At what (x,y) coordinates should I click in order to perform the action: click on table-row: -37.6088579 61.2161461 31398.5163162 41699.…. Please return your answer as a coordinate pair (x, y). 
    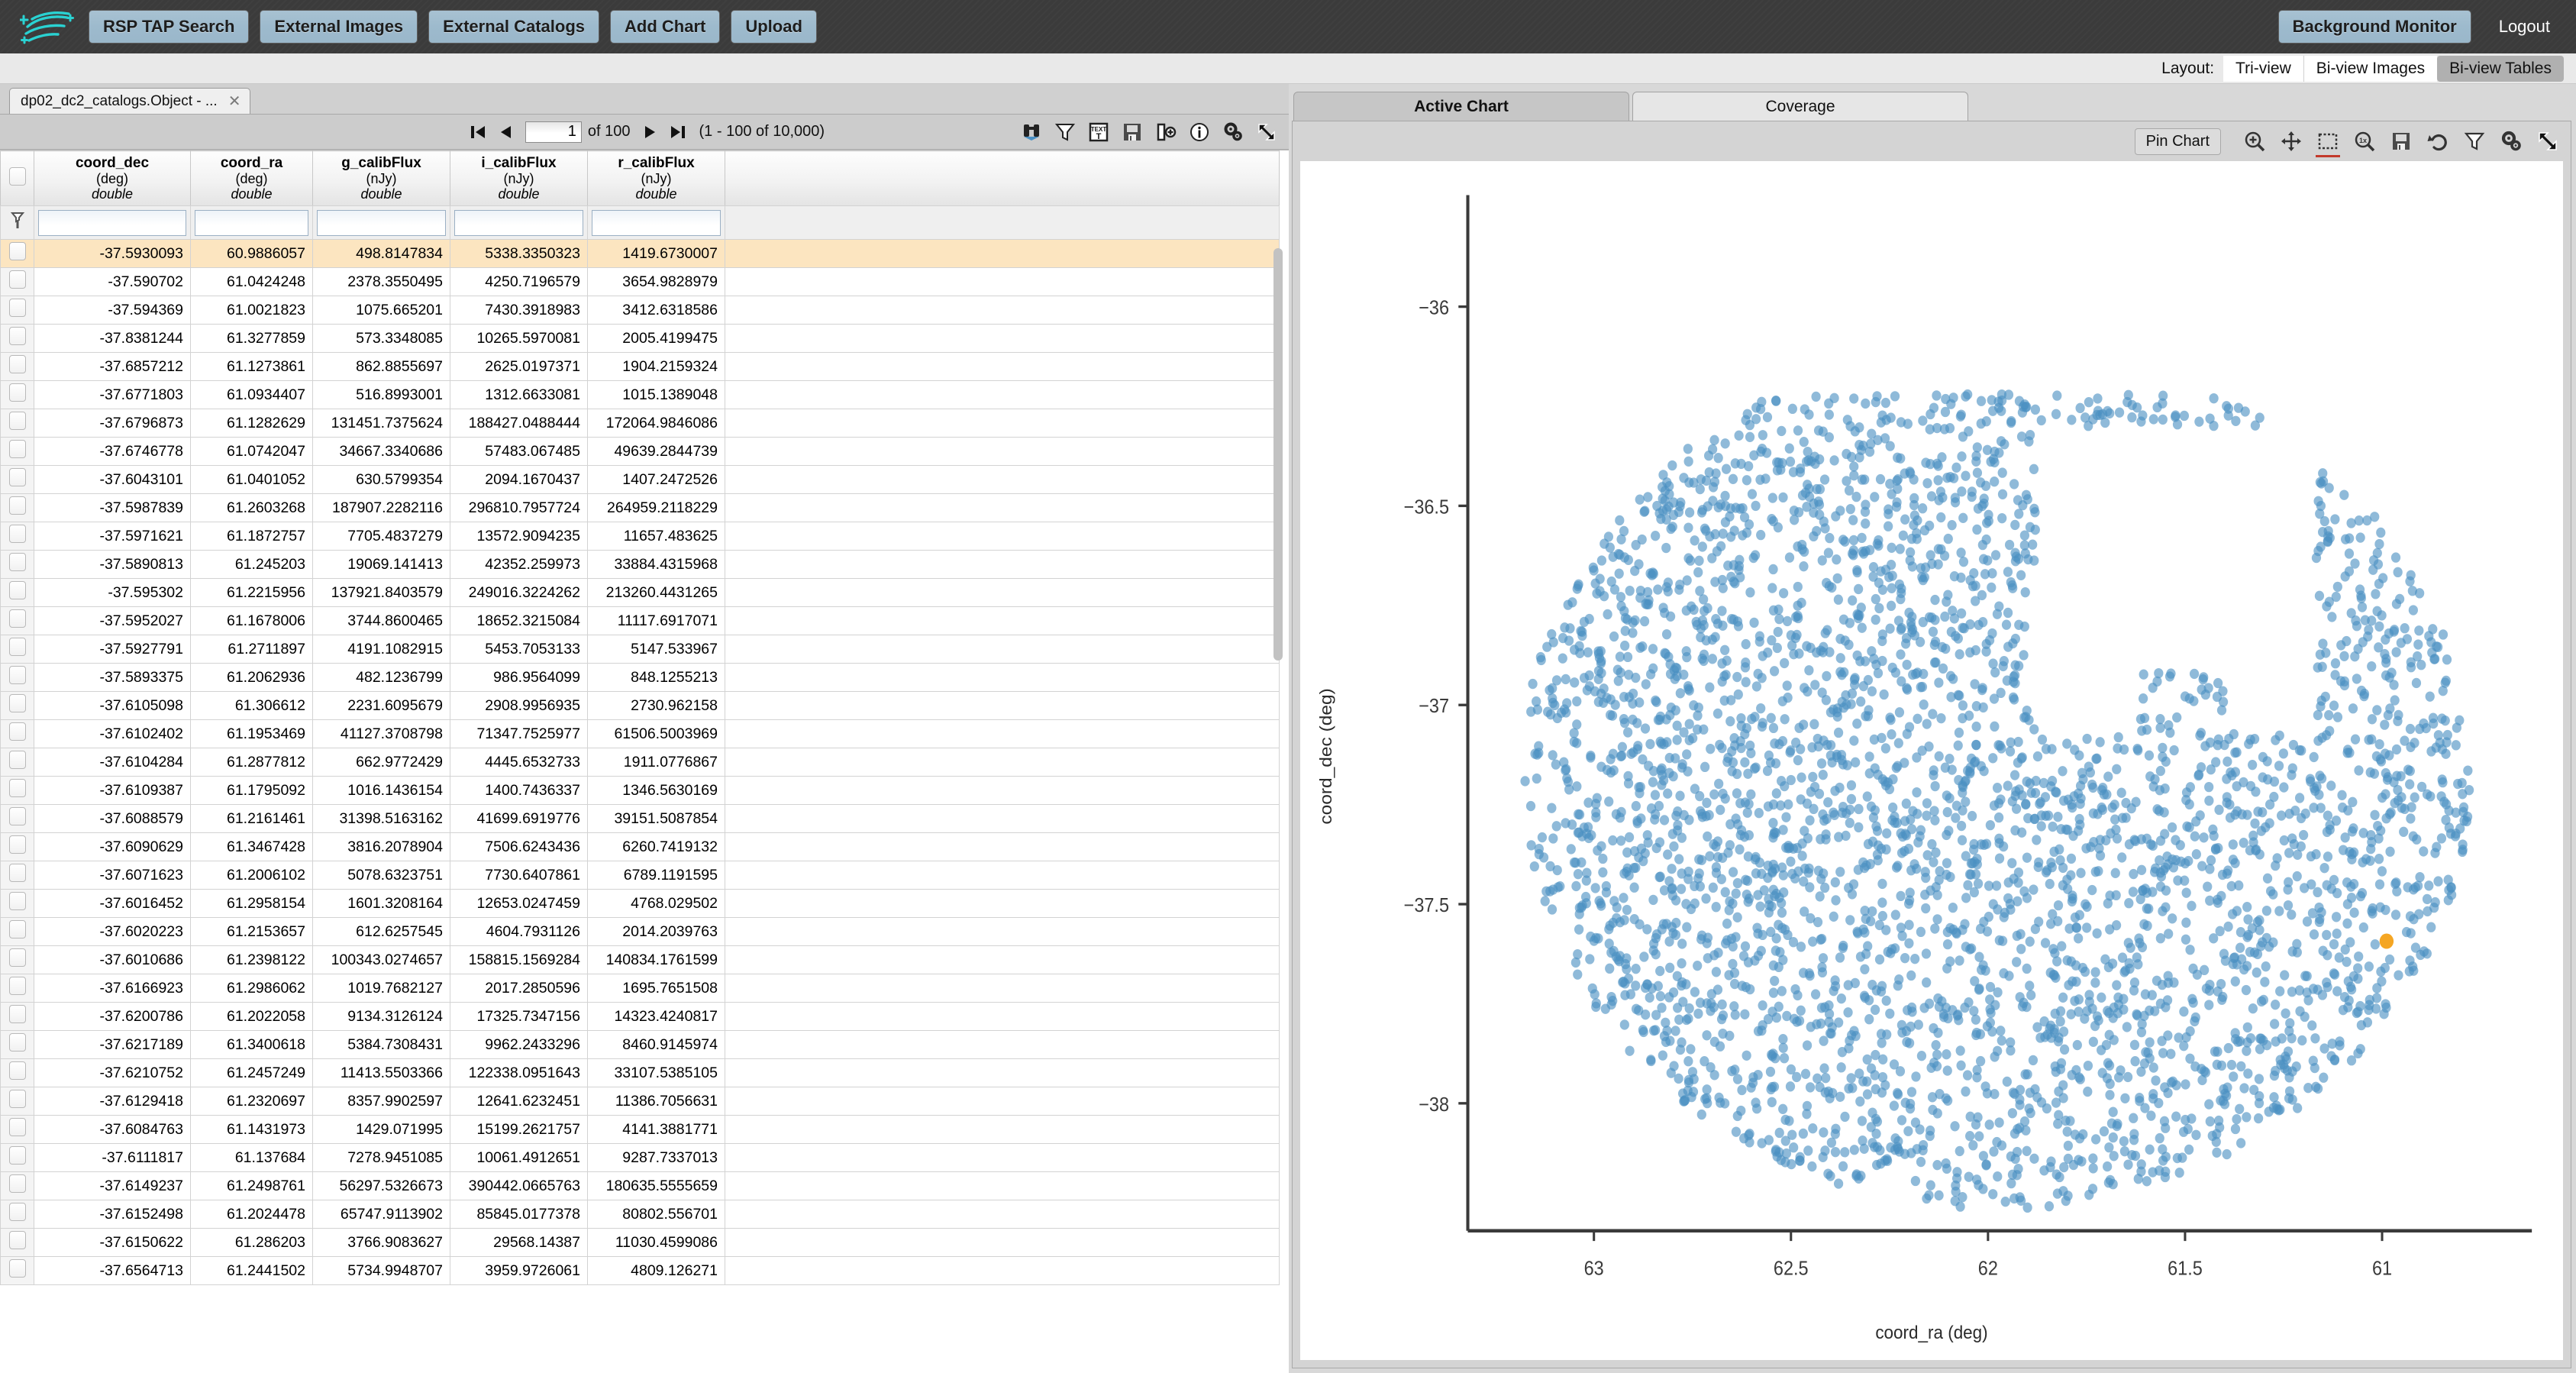
    Looking at the image, I should click on (640, 819).